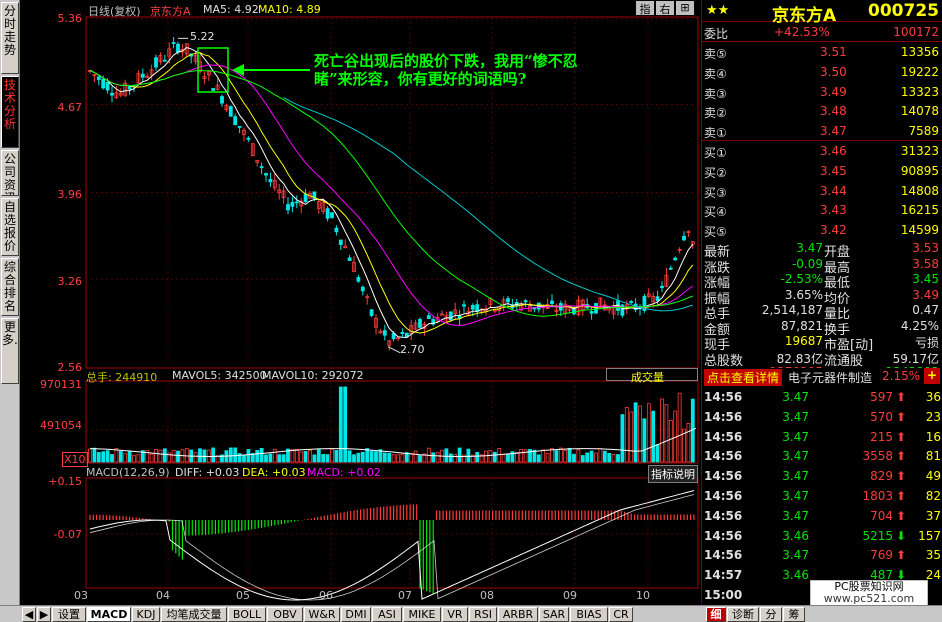  I want to click on level-price: 3.44, so click(833, 191).